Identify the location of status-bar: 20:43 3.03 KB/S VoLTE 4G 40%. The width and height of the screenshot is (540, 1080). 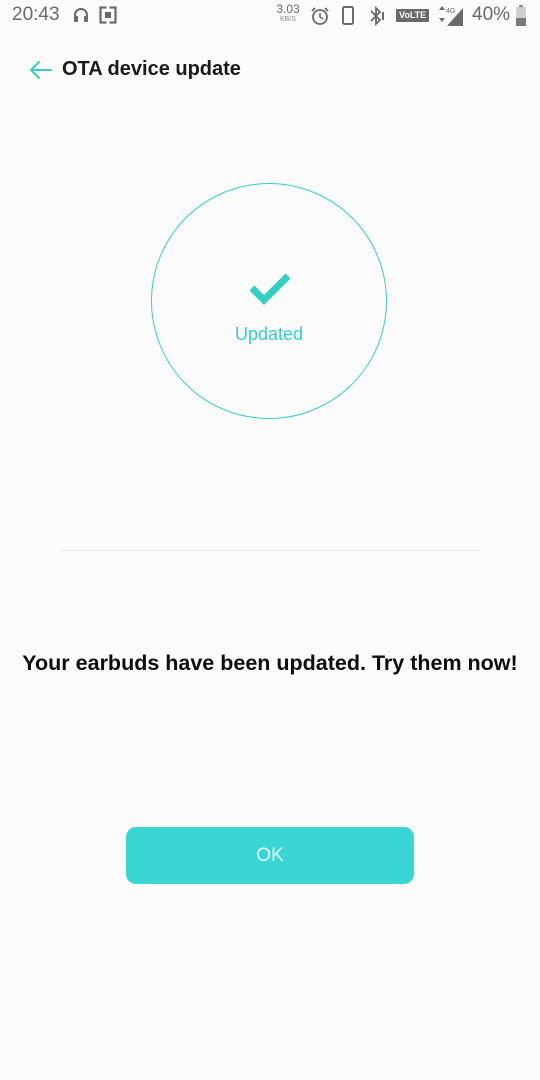
(270, 16).